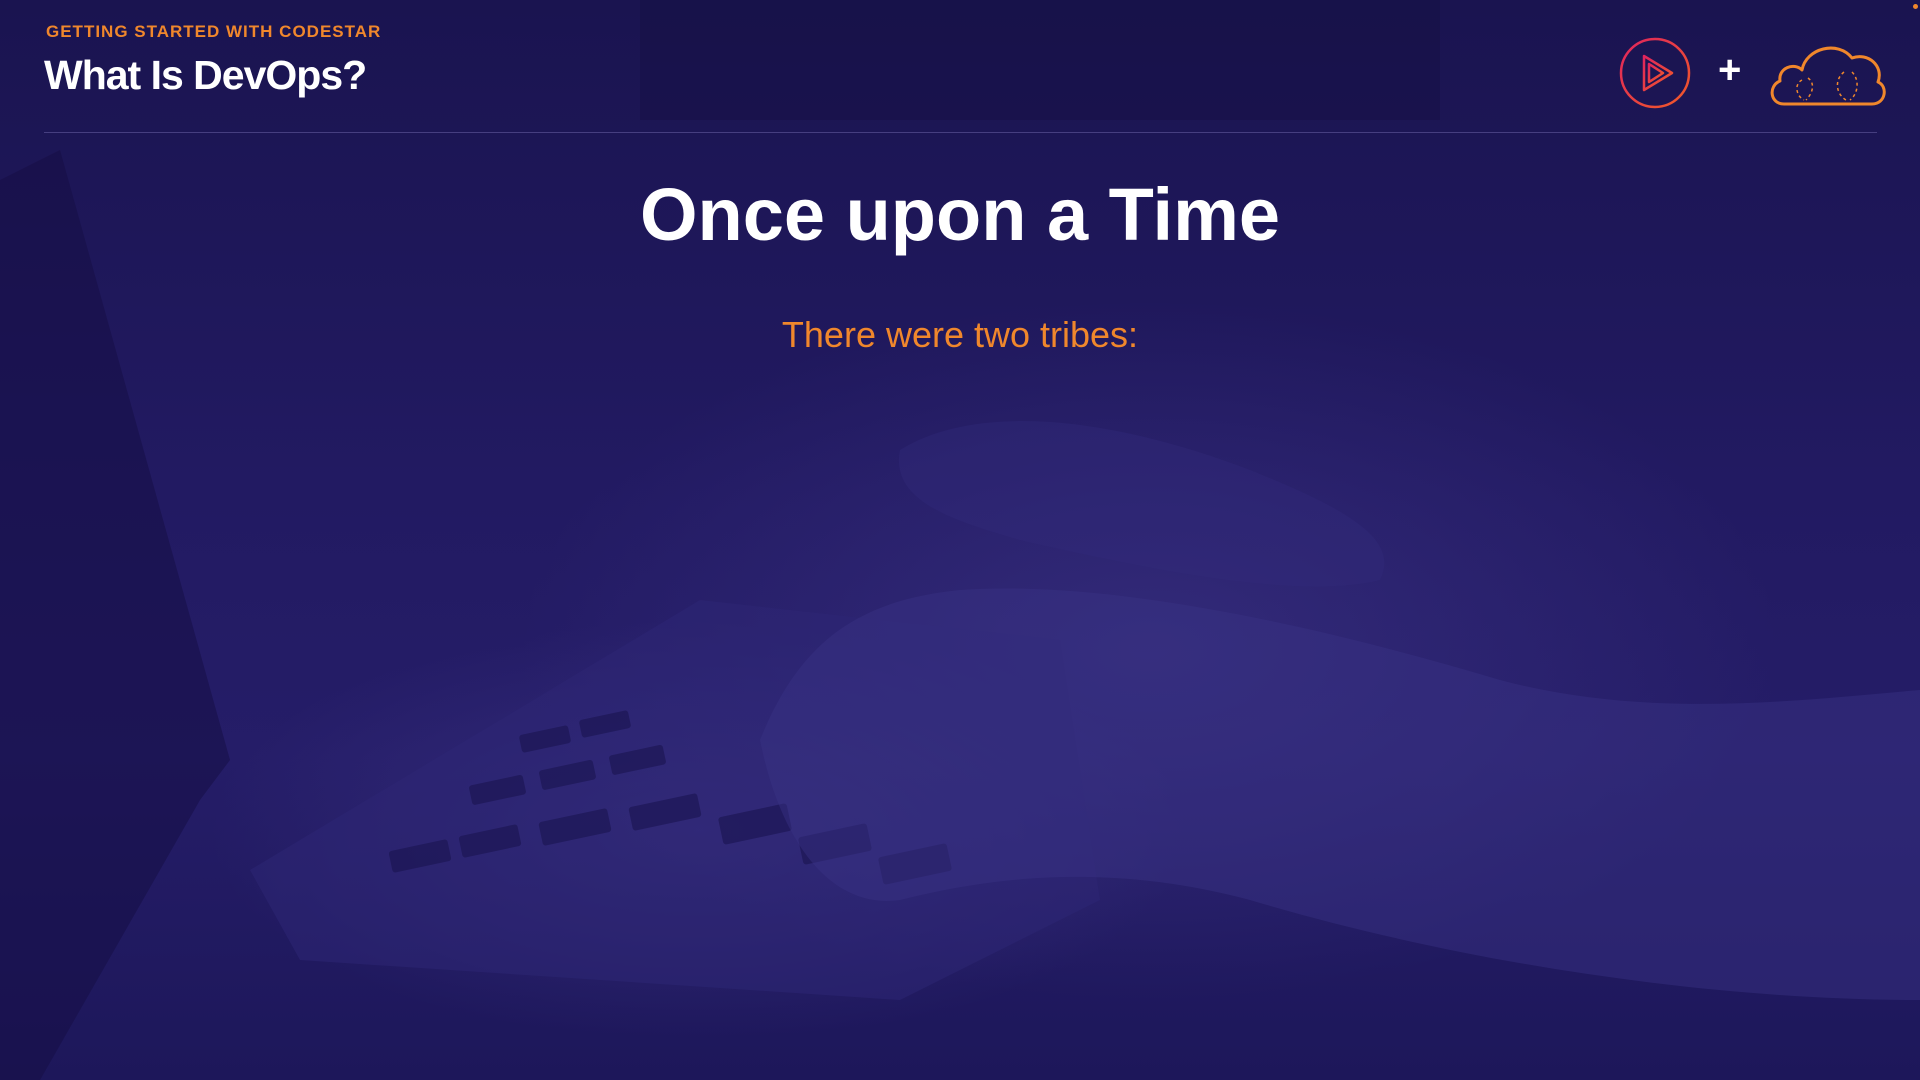 This screenshot has width=1920, height=1080. What do you see at coordinates (960, 214) in the screenshot?
I see `slide-heading: Once upon a Time` at bounding box center [960, 214].